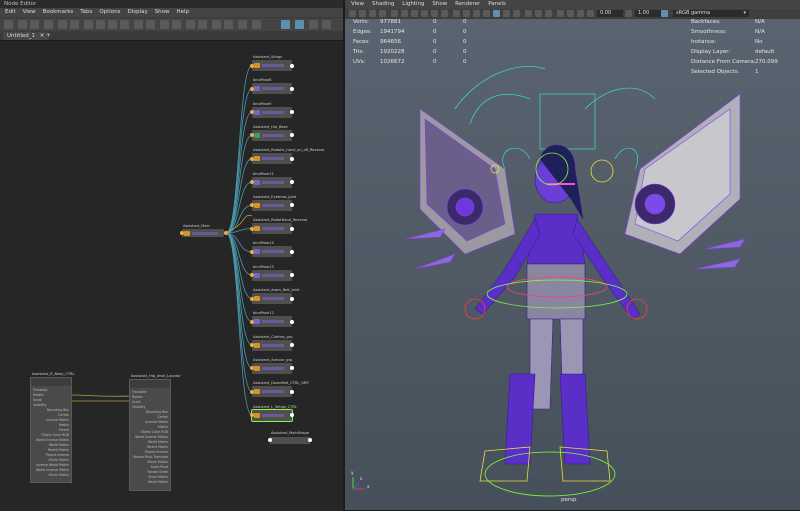 This screenshot has height=511, width=800. Describe the element at coordinates (610, 13) in the screenshot. I see `exposure-field: 0.00` at that location.